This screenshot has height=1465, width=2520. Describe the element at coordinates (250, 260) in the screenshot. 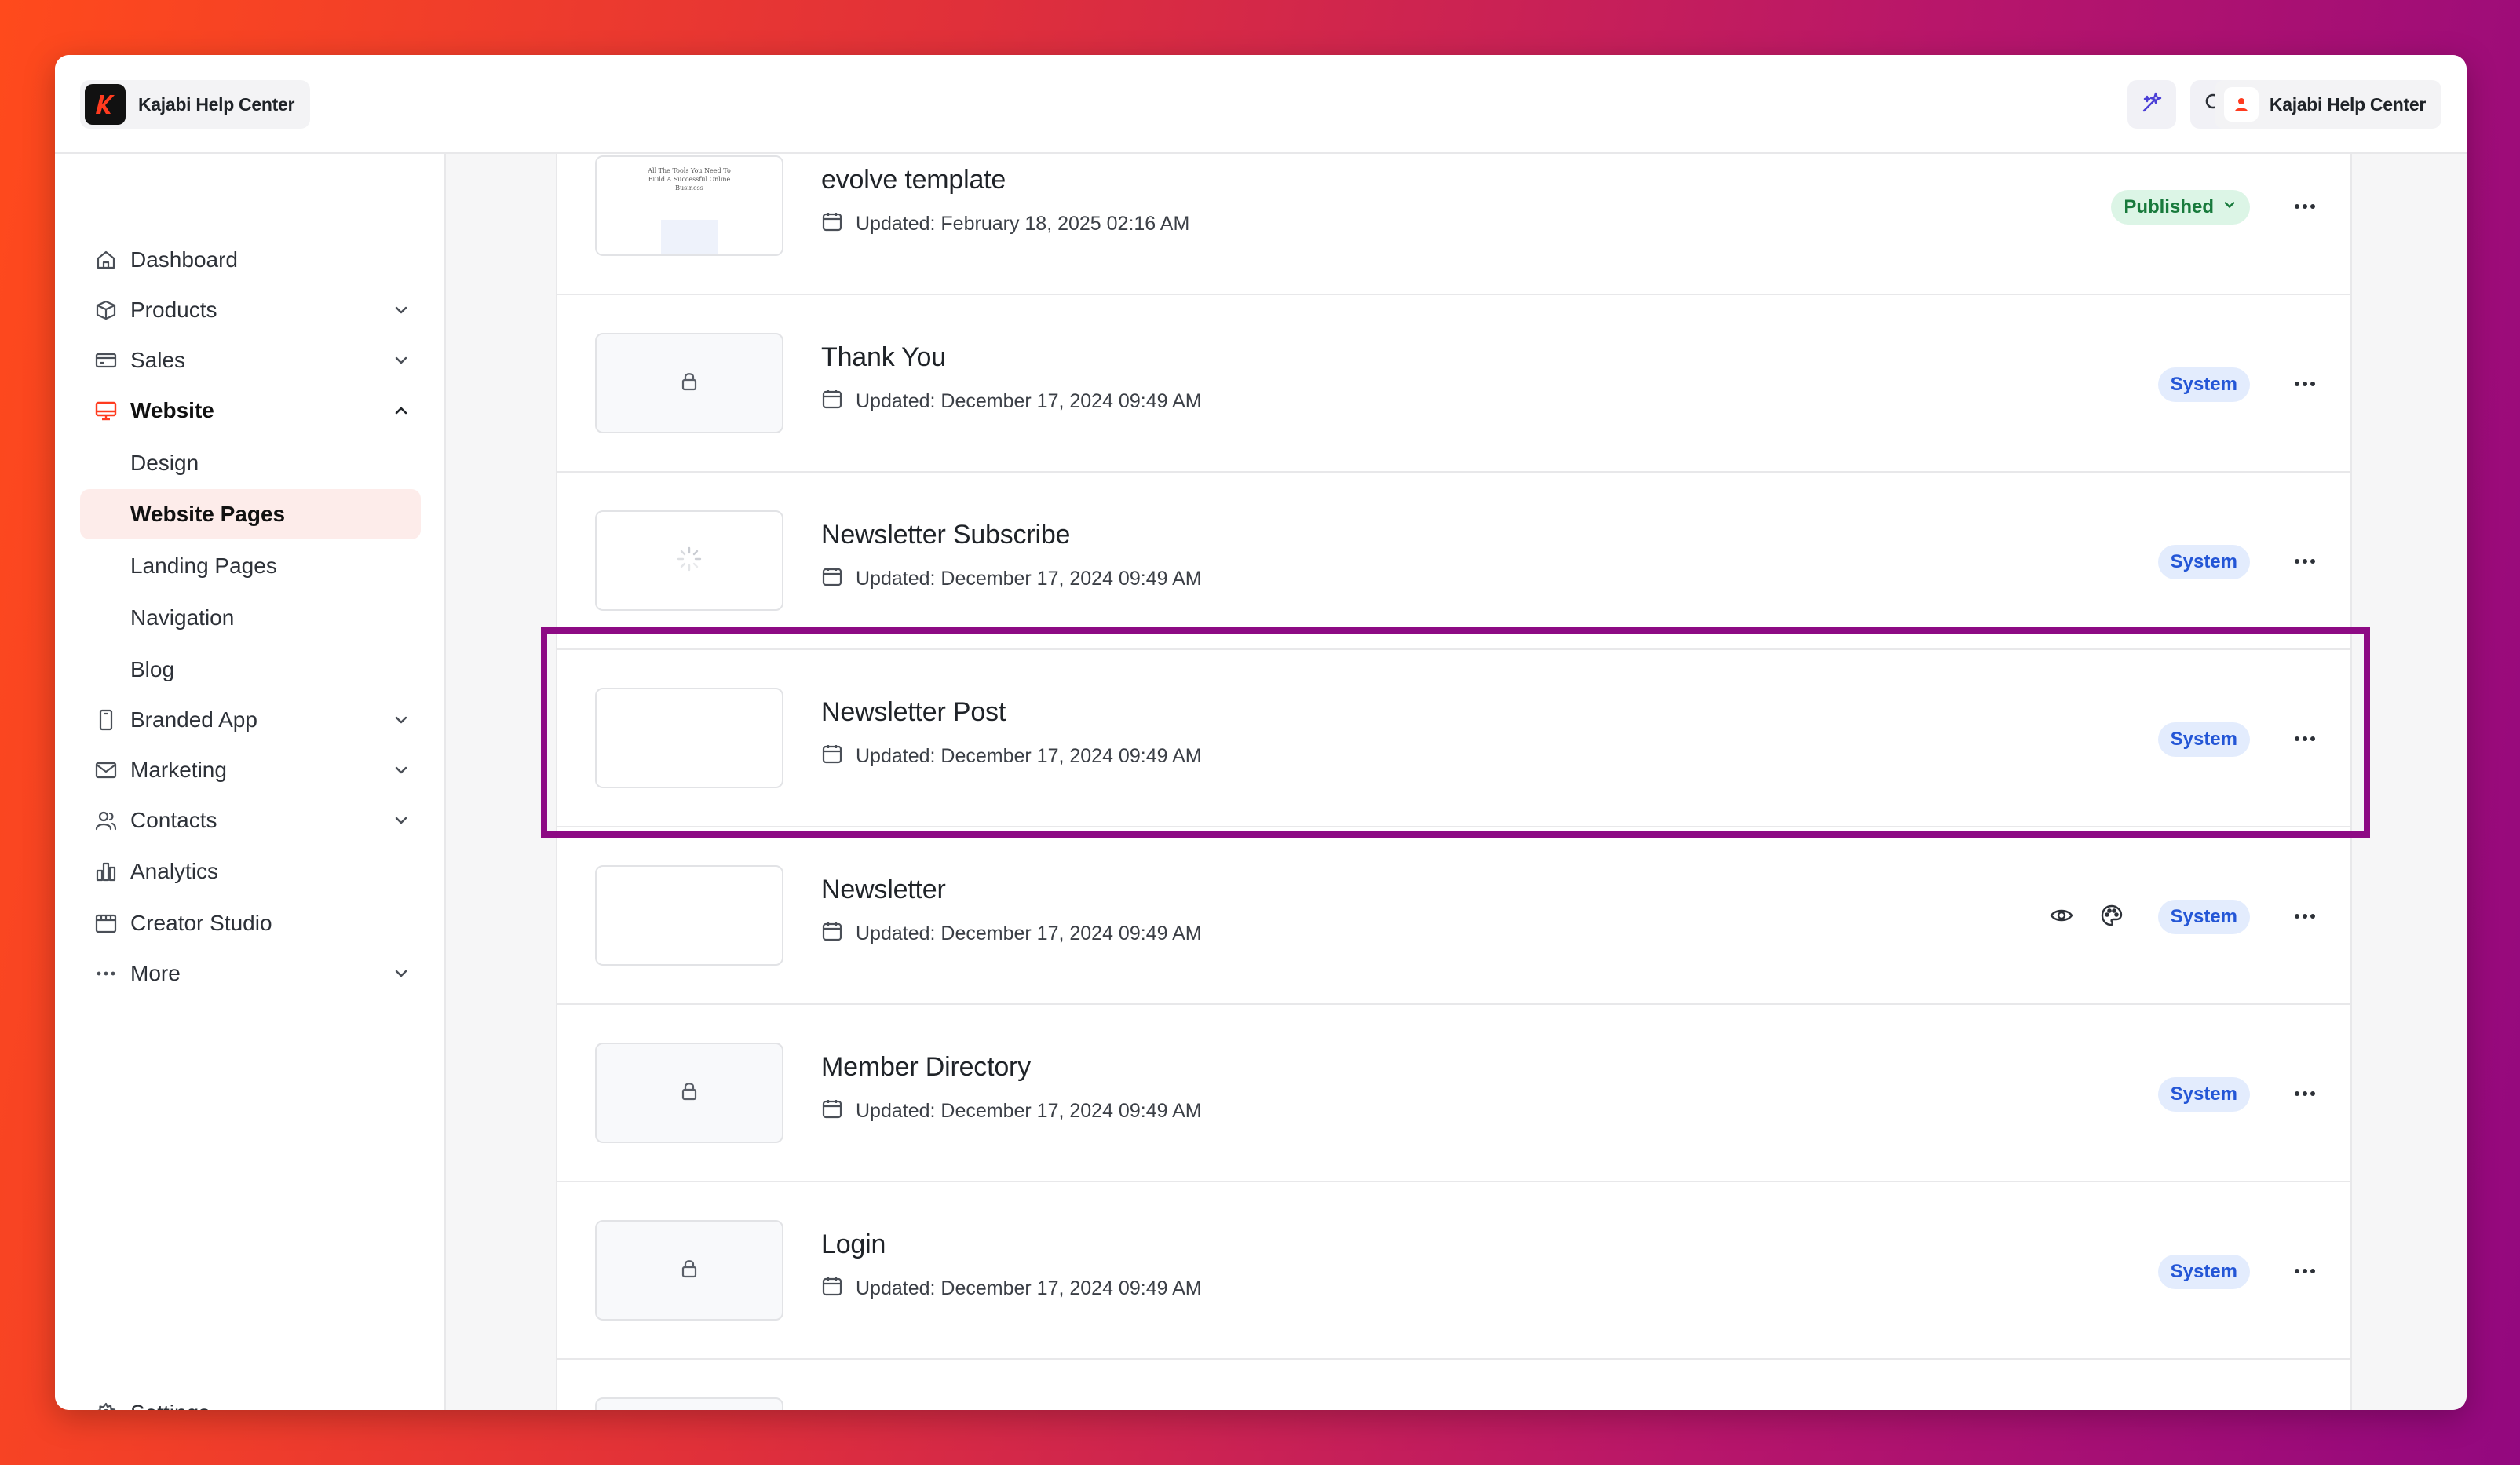

I see `sidebar-item-dashboard: Dashboard` at that location.